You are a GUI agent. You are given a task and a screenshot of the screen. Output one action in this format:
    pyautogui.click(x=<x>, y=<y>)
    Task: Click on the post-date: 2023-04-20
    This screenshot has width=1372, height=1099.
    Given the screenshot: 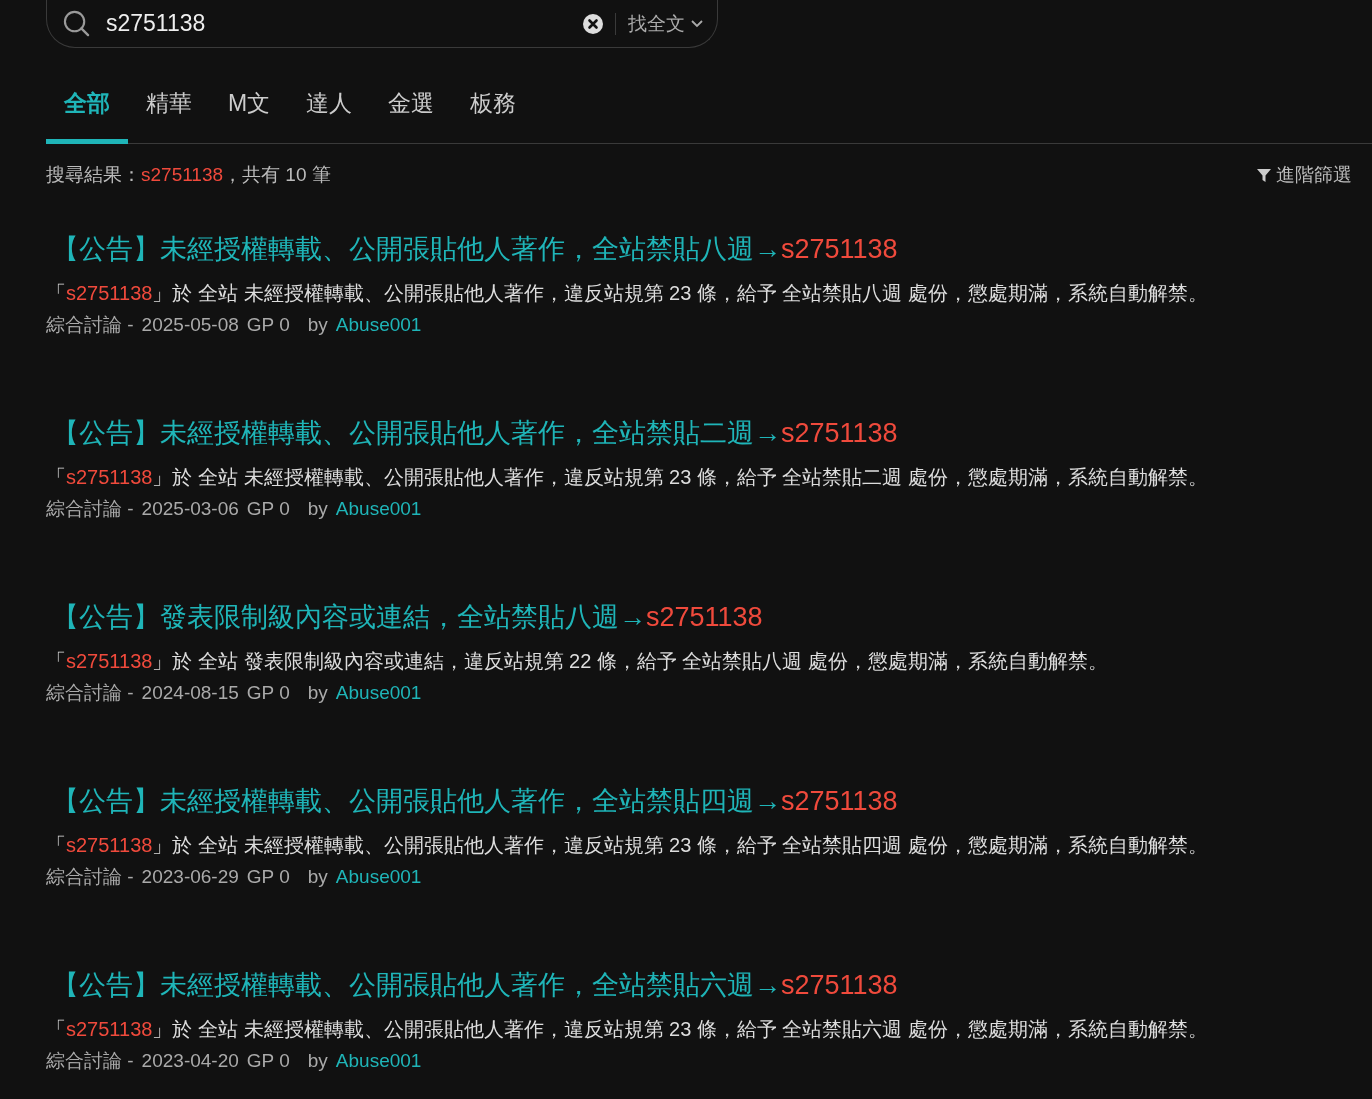 What is the action you would take?
    pyautogui.click(x=190, y=1061)
    